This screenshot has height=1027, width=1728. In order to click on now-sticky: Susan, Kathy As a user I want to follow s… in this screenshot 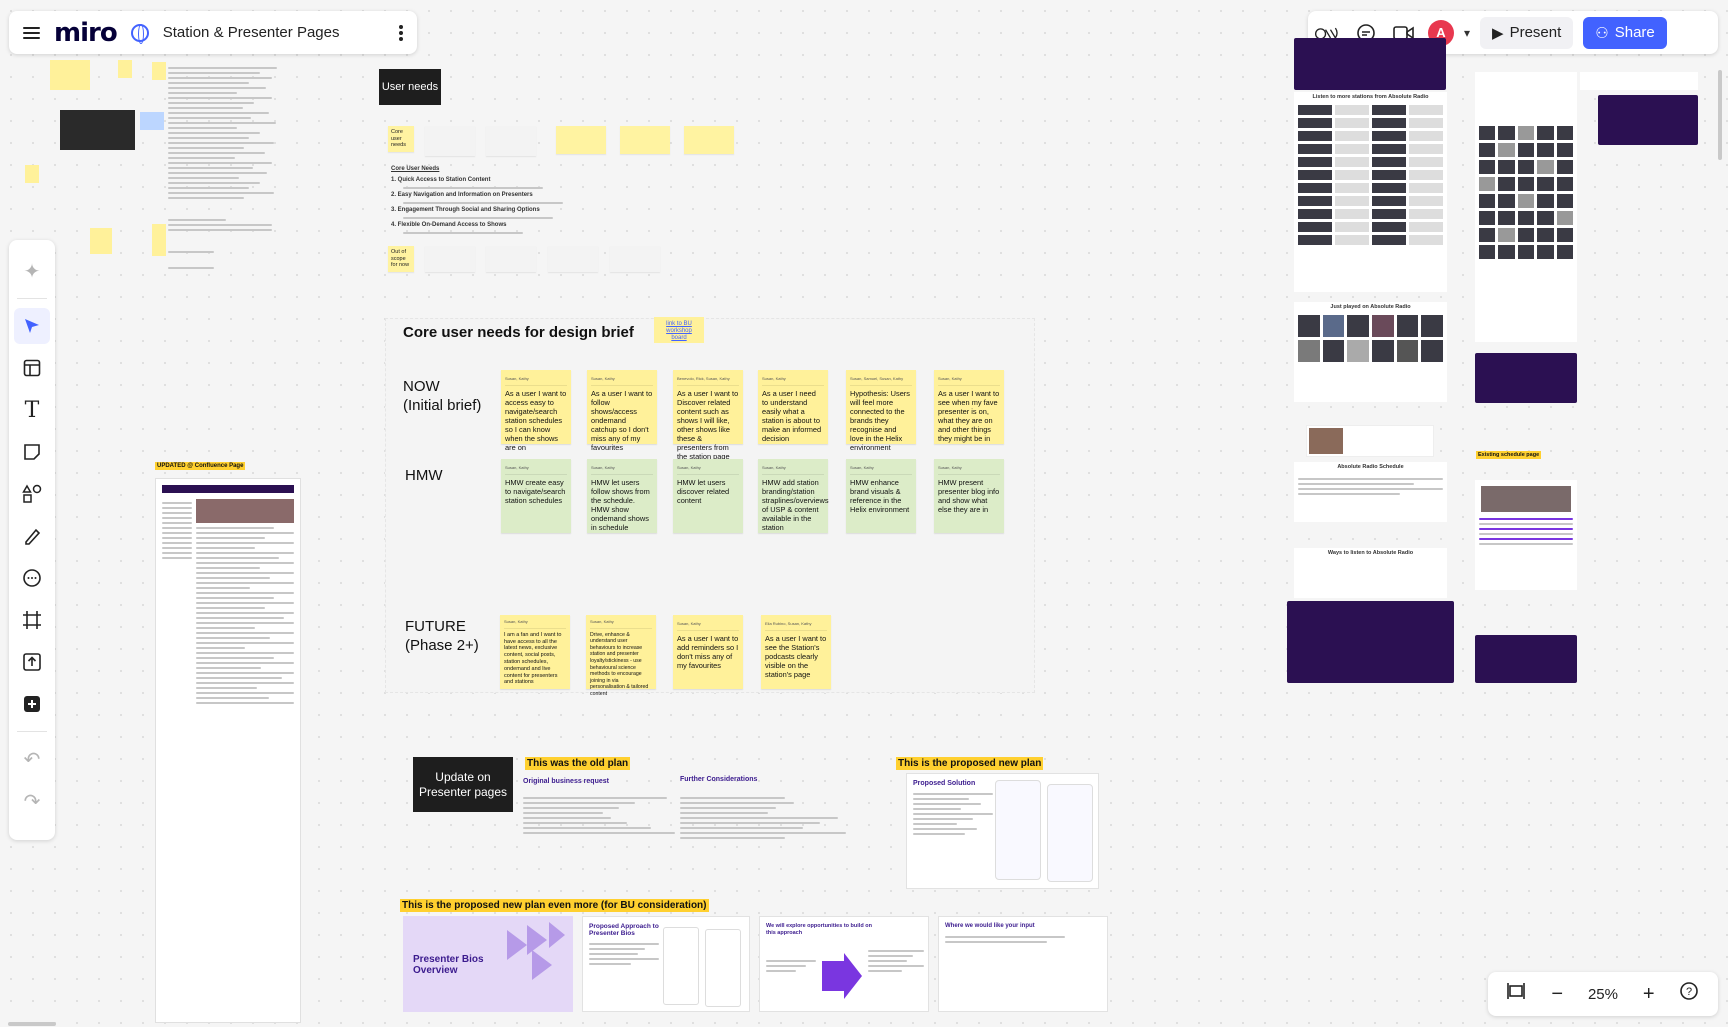, I will do `click(622, 411)`.